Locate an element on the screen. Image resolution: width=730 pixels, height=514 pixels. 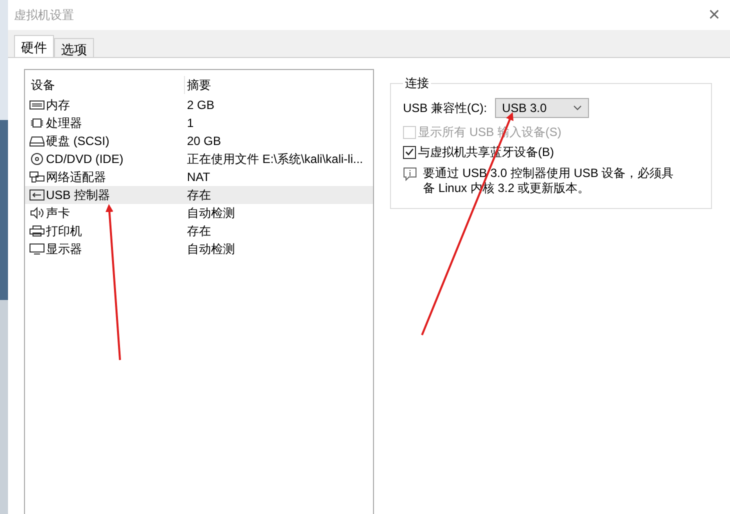
usb-icon is located at coordinates (37, 195).